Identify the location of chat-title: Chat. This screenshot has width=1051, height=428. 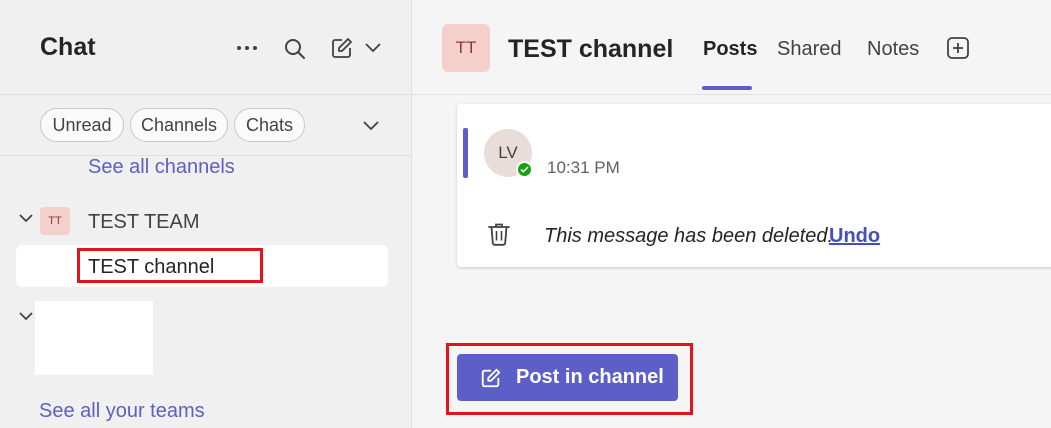
(68, 47).